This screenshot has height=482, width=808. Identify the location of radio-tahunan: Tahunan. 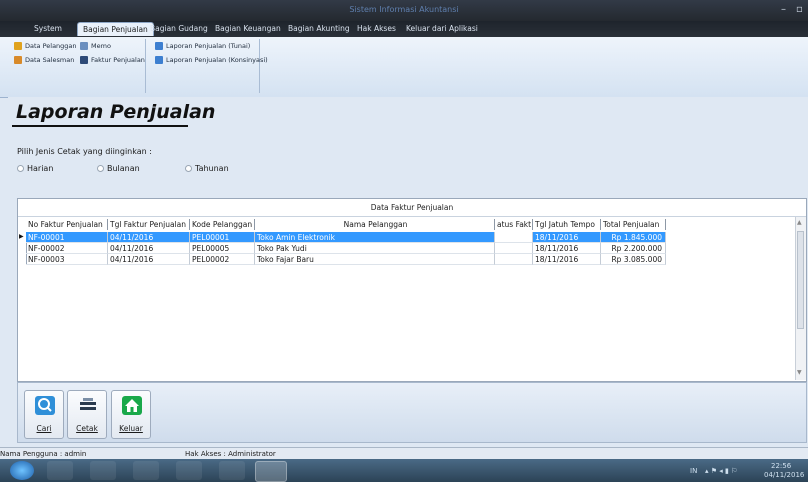
(207, 168).